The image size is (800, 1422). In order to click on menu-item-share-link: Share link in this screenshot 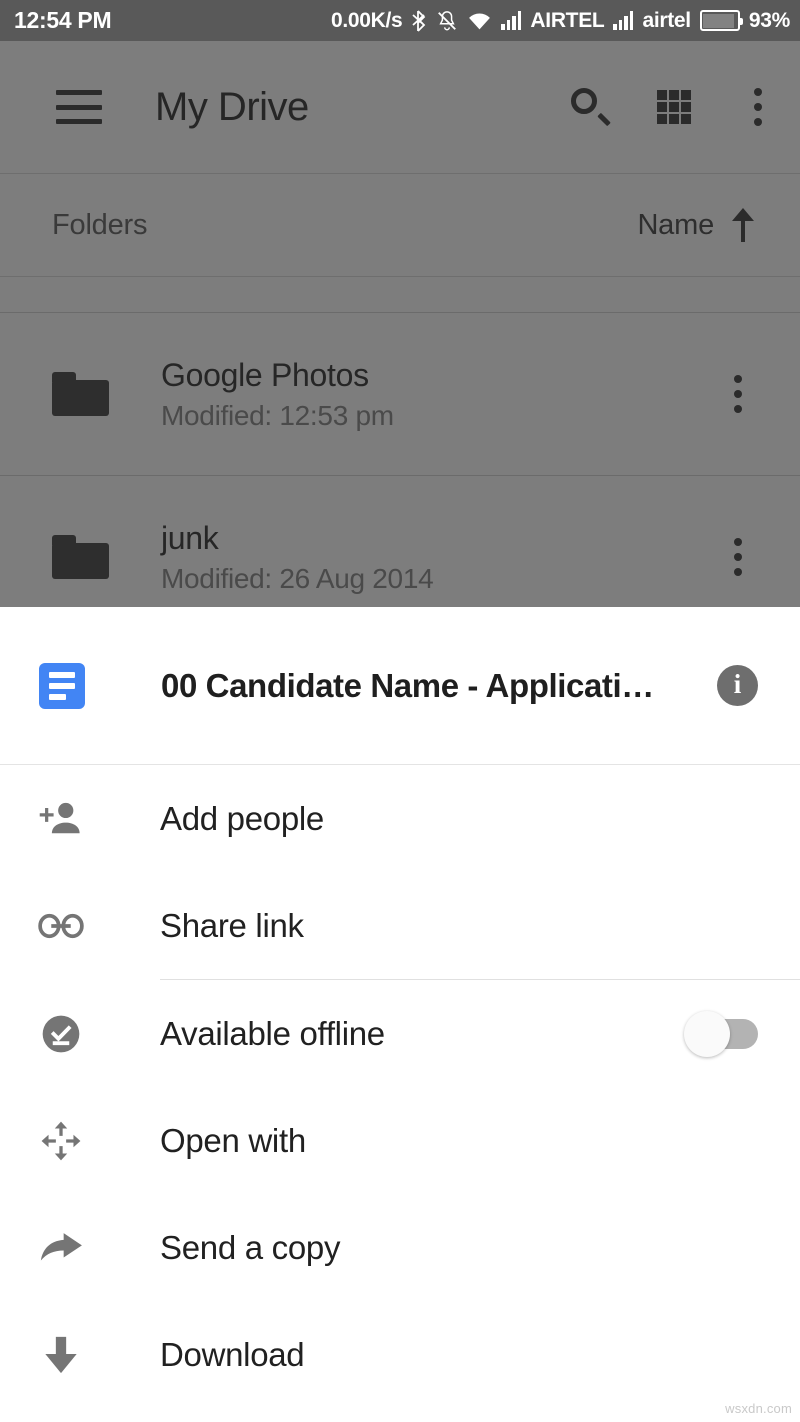, I will do `click(400, 925)`.